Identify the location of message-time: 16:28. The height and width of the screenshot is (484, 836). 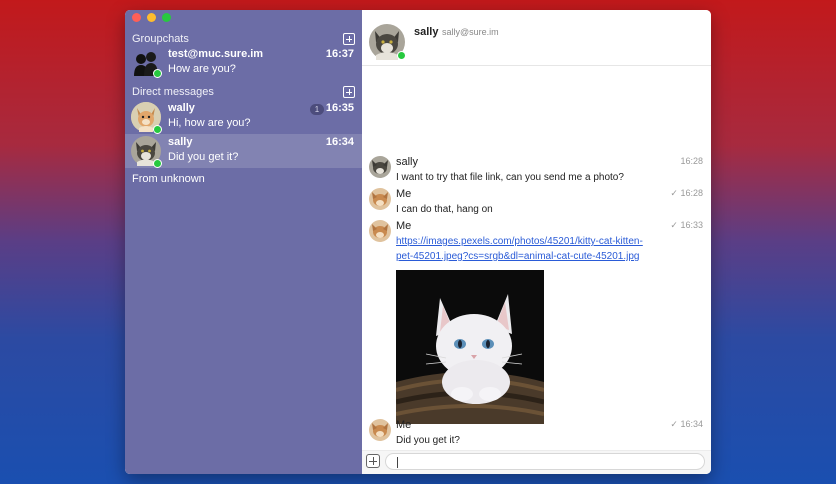
(691, 161).